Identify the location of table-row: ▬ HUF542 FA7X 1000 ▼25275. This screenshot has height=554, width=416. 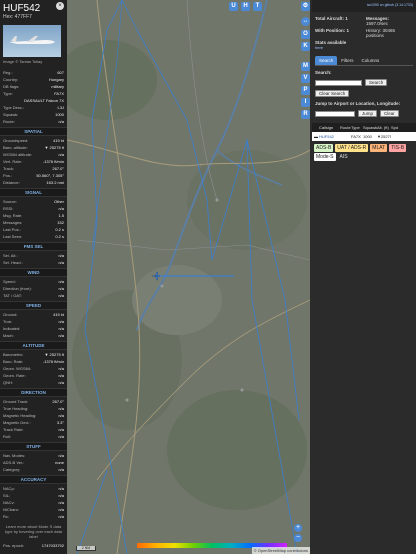
(364, 136).